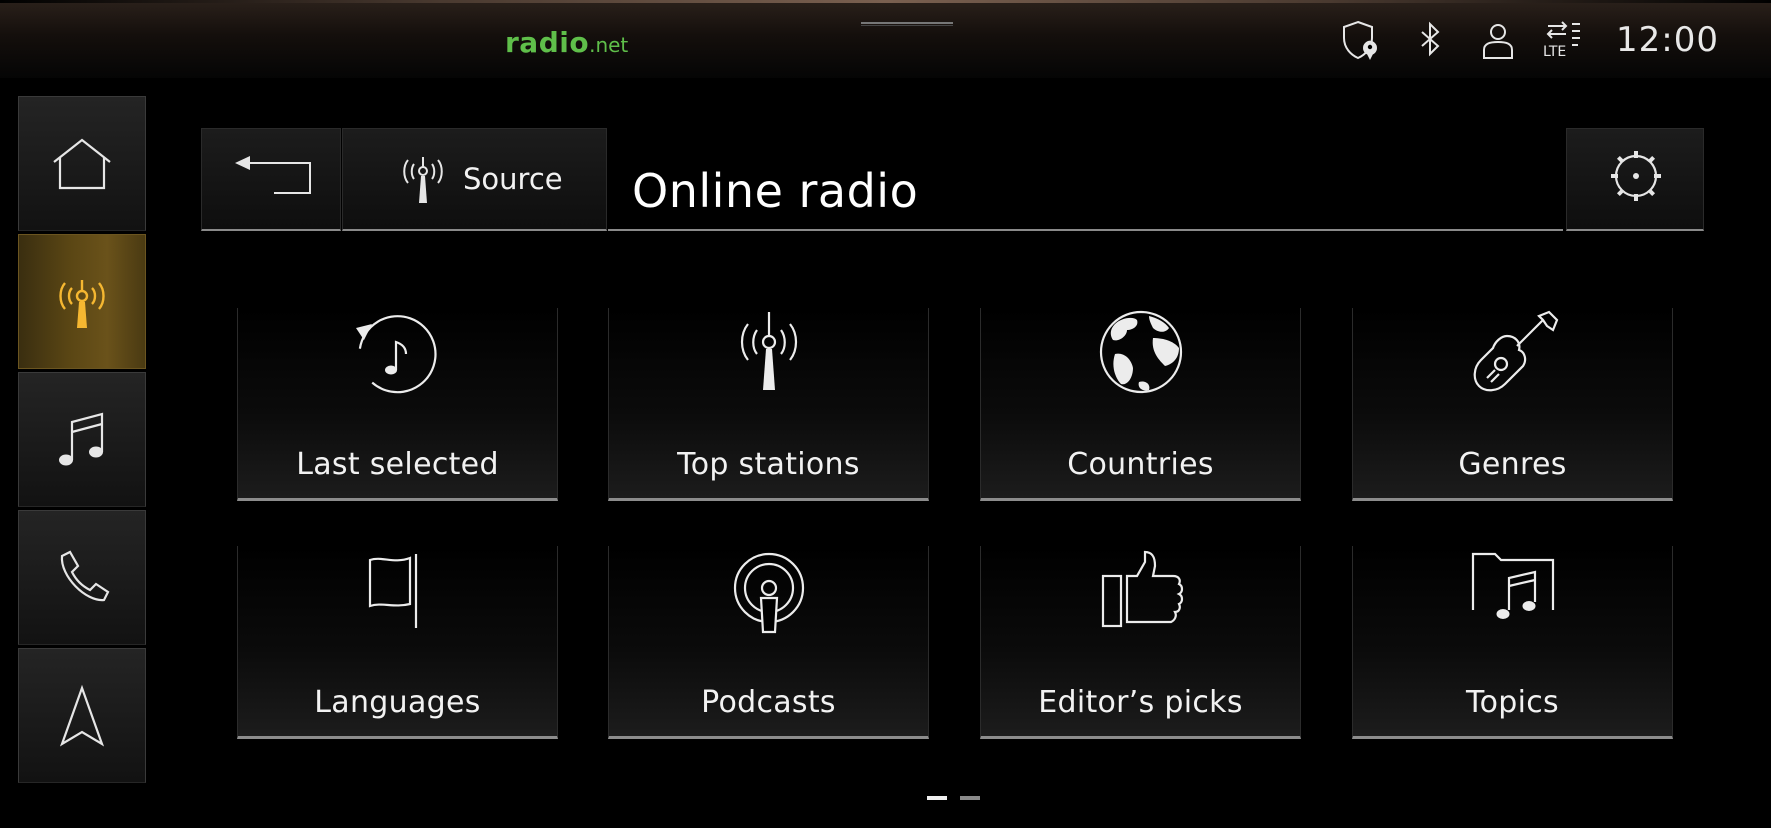 The image size is (1771, 828). Describe the element at coordinates (768, 702) in the screenshot. I see `tile-label: Podcasts` at that location.